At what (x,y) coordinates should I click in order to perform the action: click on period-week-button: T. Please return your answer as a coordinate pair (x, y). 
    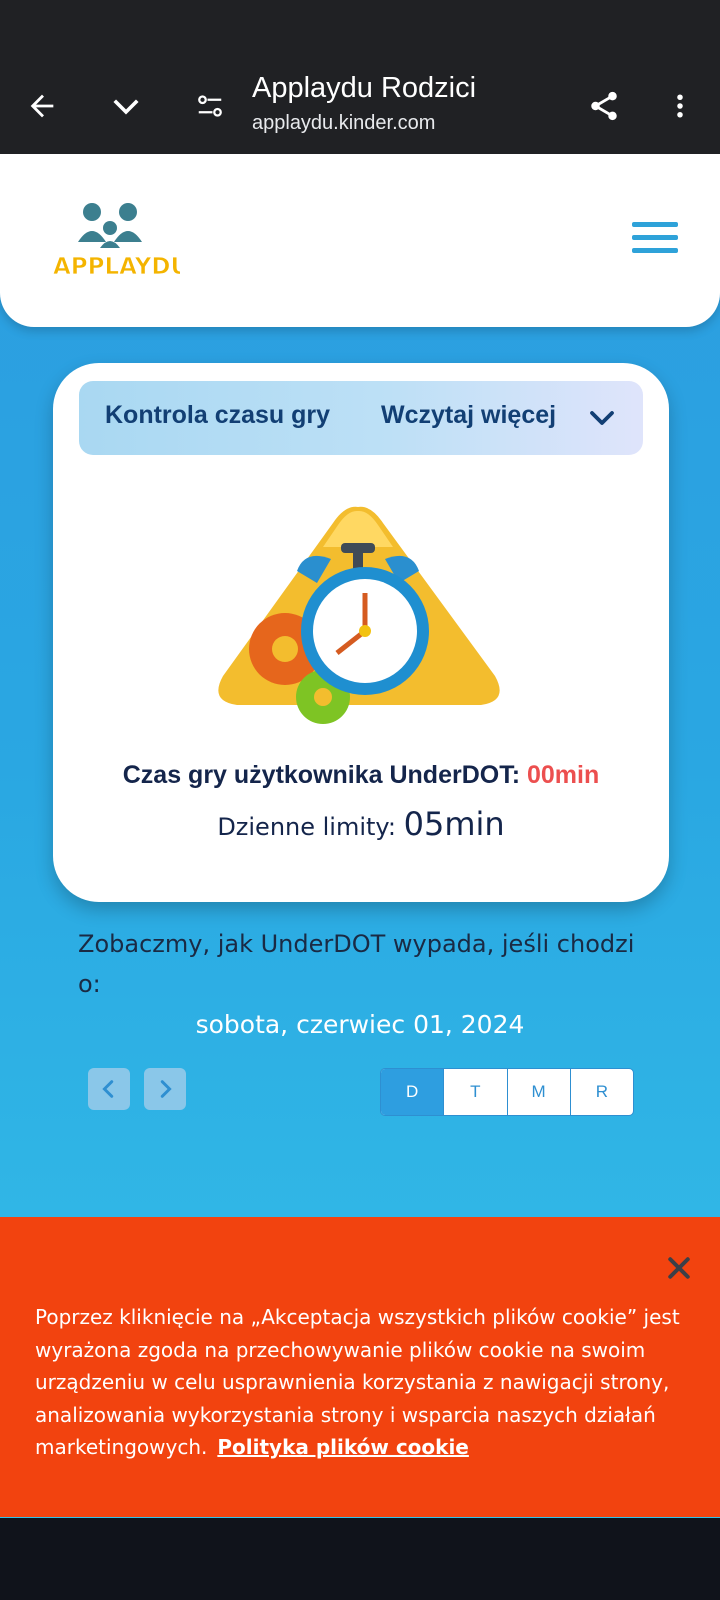
    Looking at the image, I should click on (476, 1092).